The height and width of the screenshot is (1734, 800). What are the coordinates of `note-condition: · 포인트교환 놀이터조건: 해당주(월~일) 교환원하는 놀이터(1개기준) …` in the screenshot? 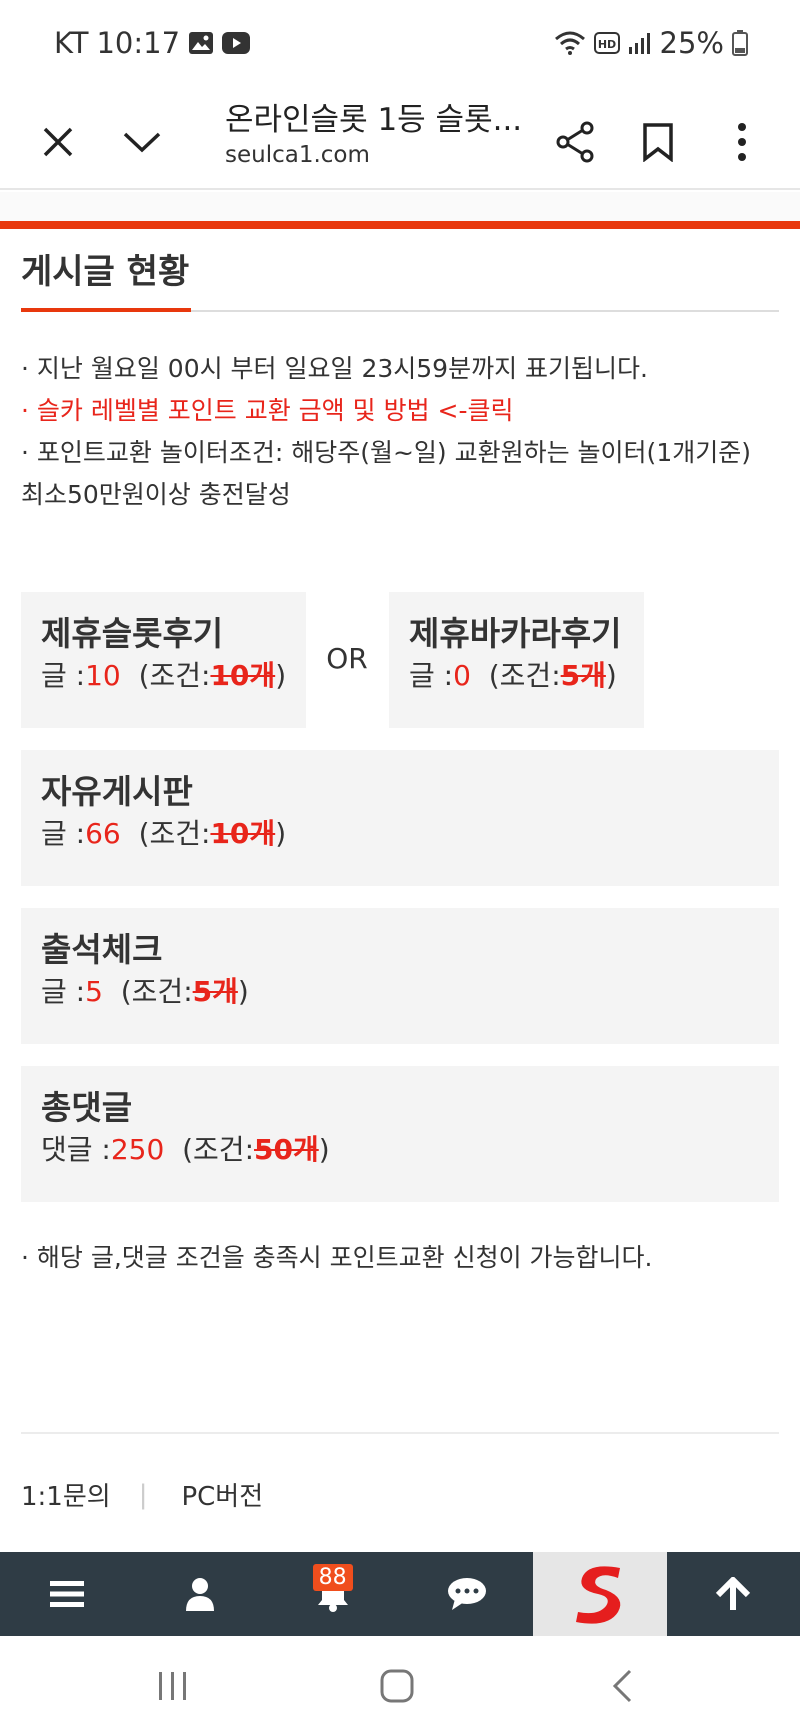 It's located at (386, 473).